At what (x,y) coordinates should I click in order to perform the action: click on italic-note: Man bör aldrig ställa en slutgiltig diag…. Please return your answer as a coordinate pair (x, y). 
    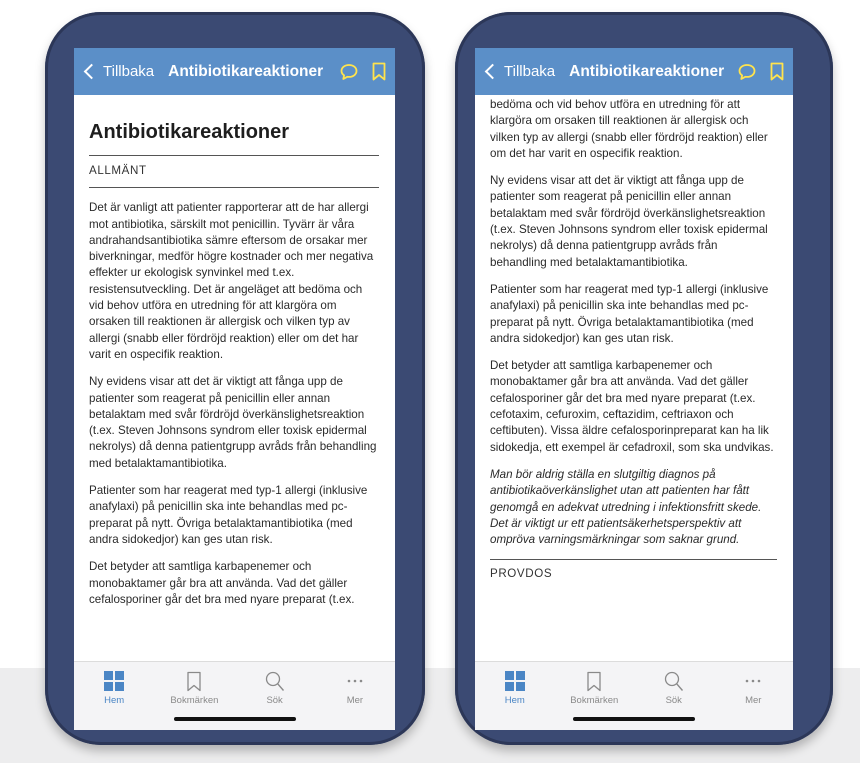
    Looking at the image, I should click on (626, 507).